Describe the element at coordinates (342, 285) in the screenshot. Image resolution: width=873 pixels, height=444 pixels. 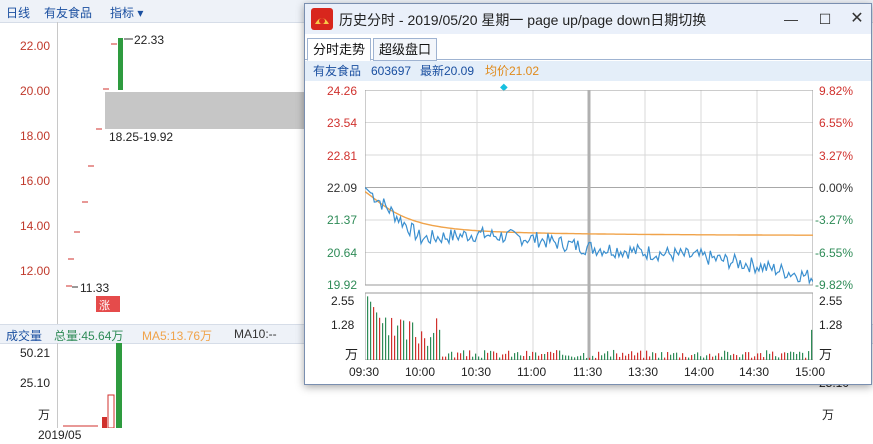
I see `price-tick: 19.92` at that location.